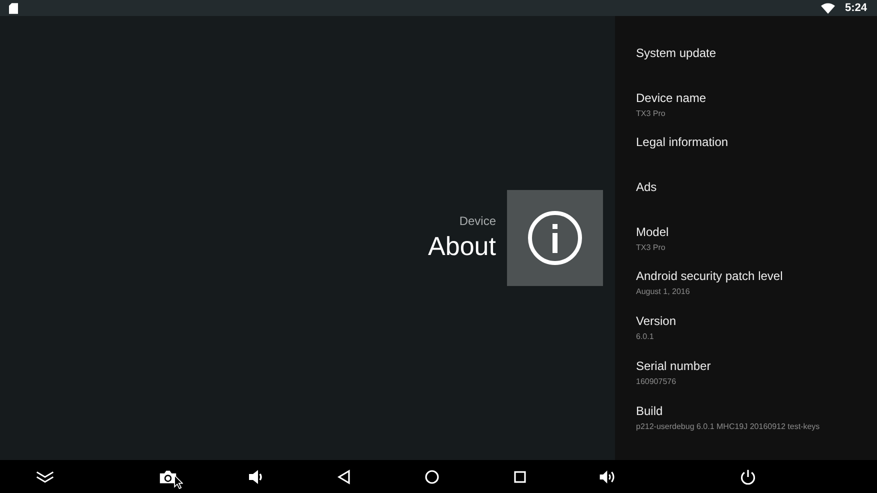  What do you see at coordinates (344, 476) in the screenshot?
I see `back-icon` at bounding box center [344, 476].